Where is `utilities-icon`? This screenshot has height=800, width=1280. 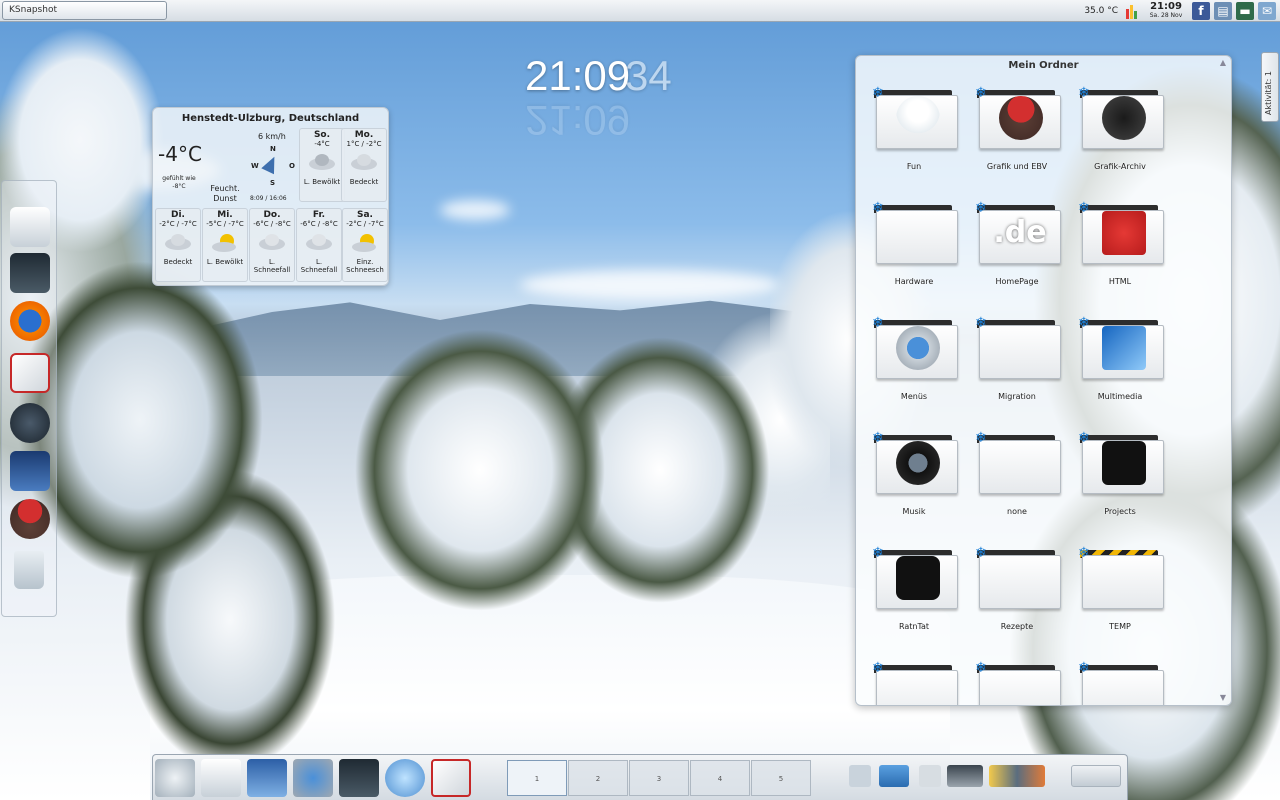
utilities-icon is located at coordinates (1017, 776).